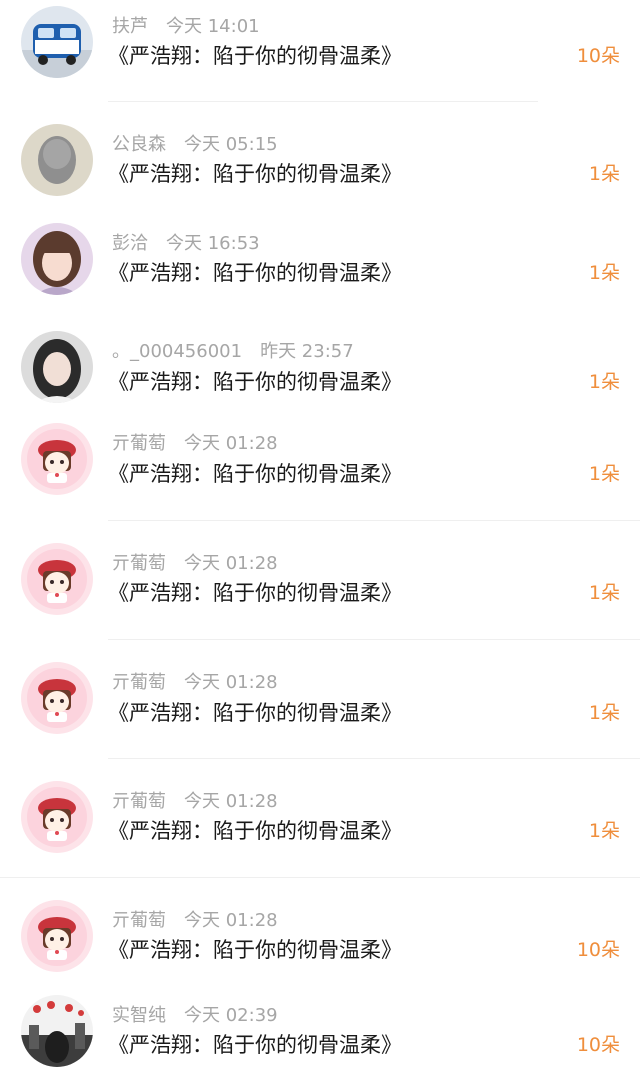 The width and height of the screenshot is (640, 1088). What do you see at coordinates (231, 144) in the screenshot?
I see `timestamp: 今天 05:15` at bounding box center [231, 144].